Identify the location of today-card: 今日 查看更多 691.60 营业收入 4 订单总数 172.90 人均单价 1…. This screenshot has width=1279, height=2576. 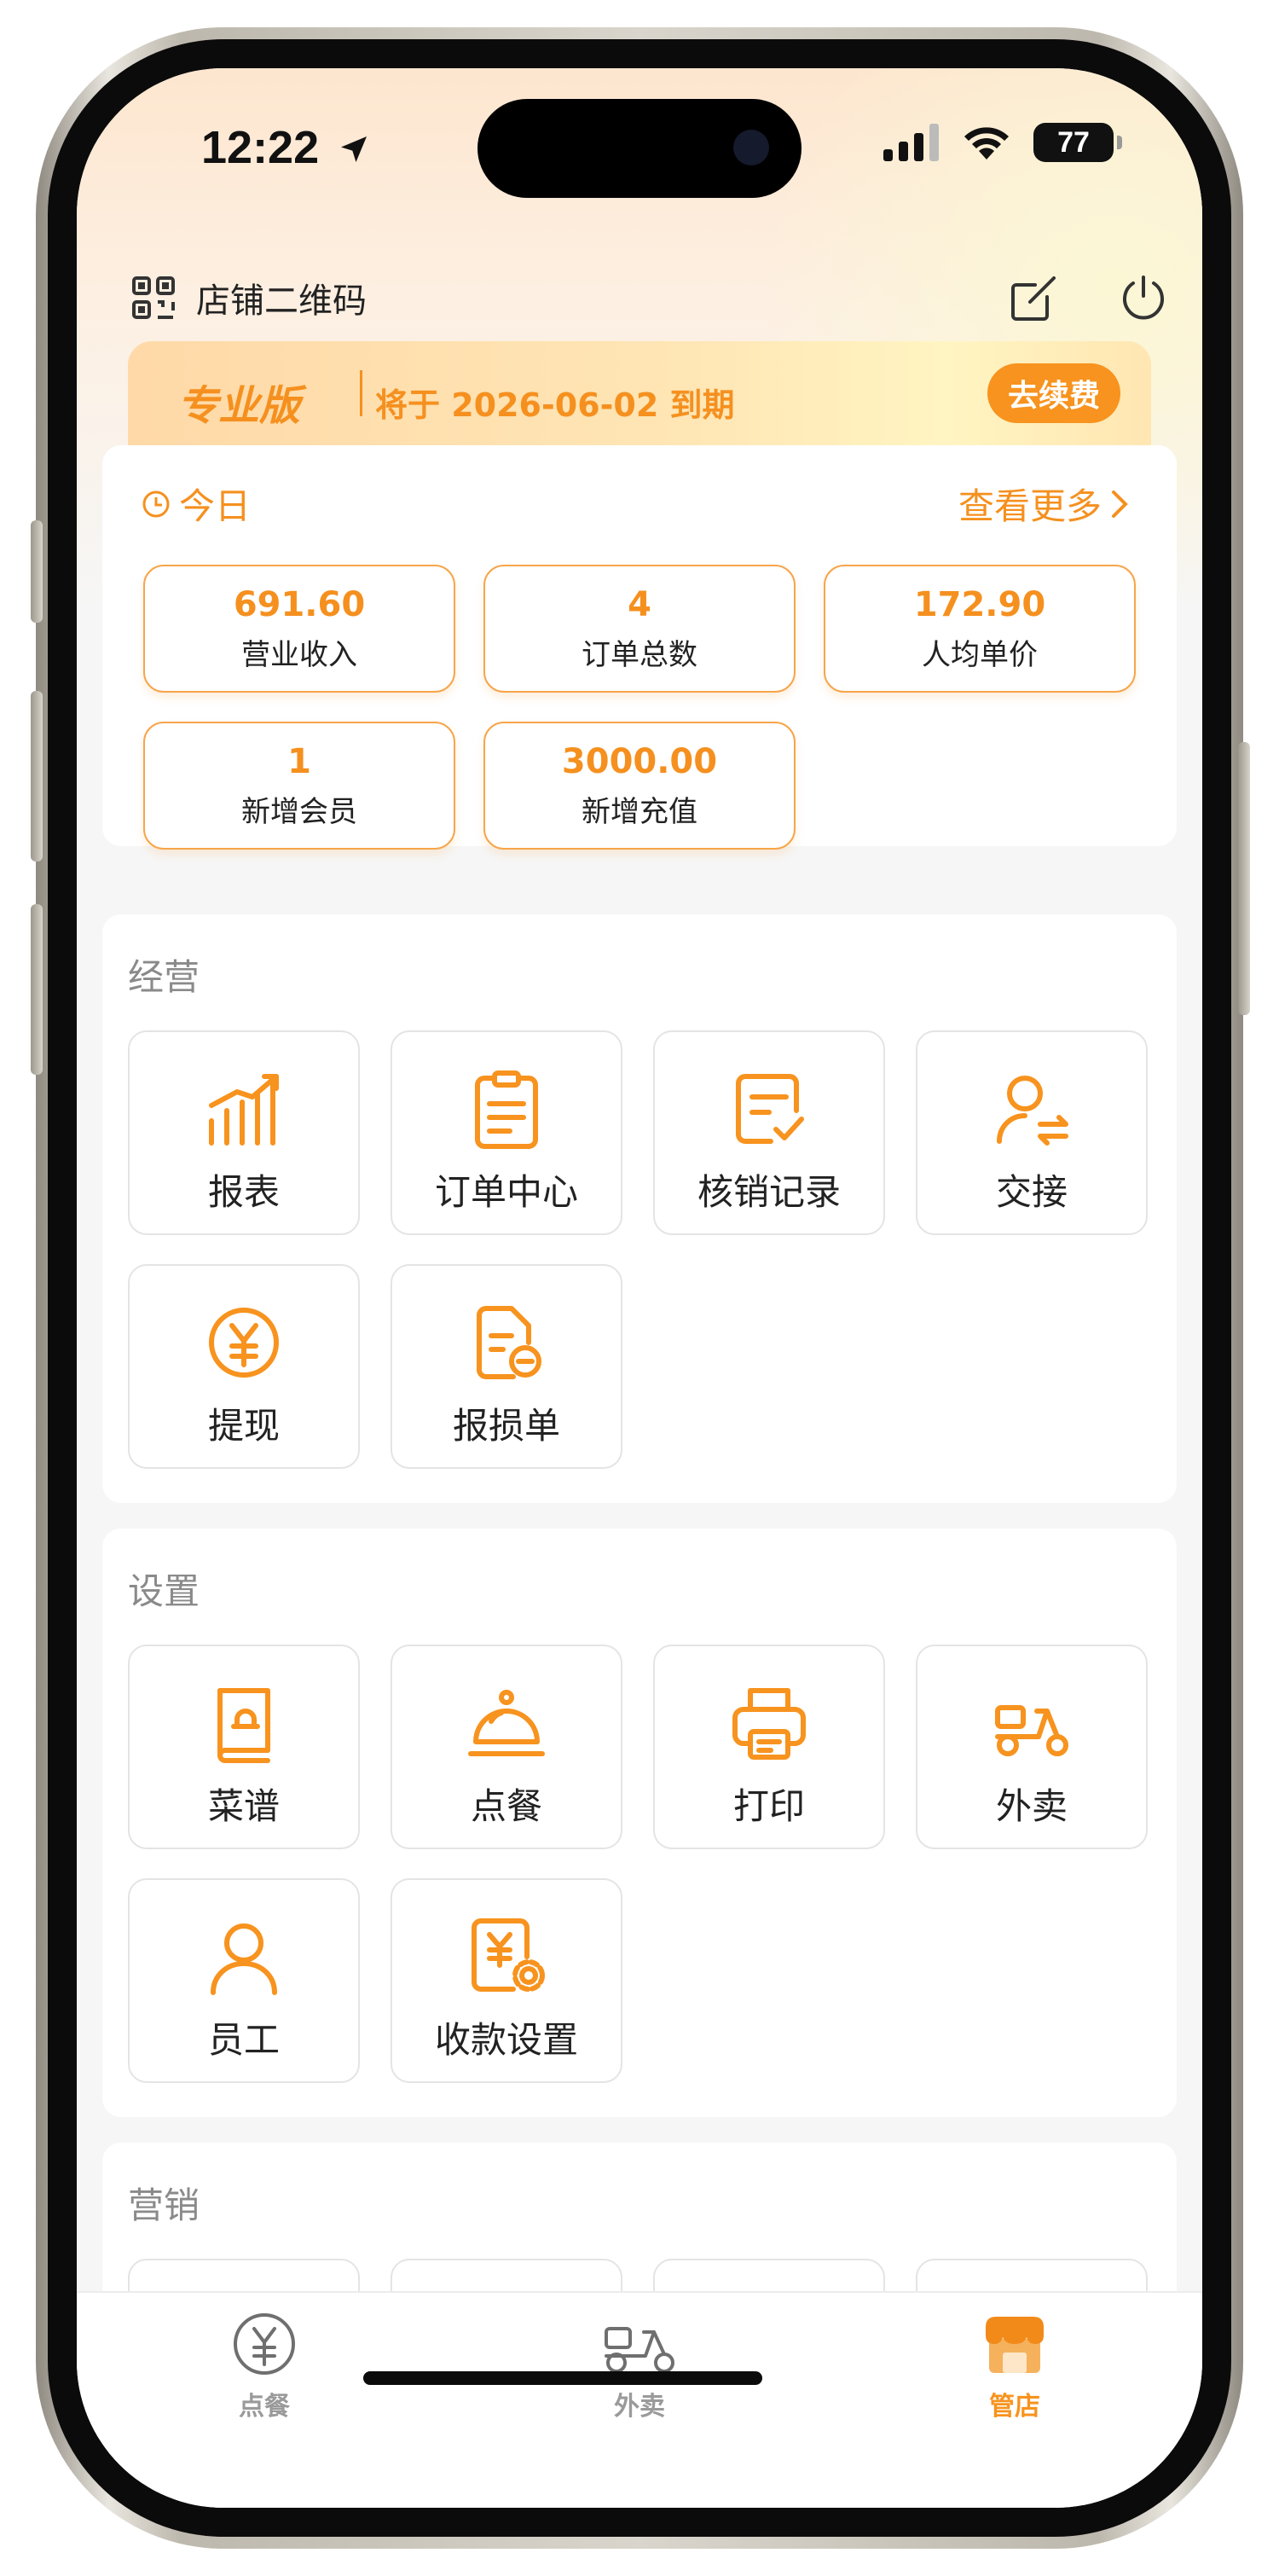
(639, 647).